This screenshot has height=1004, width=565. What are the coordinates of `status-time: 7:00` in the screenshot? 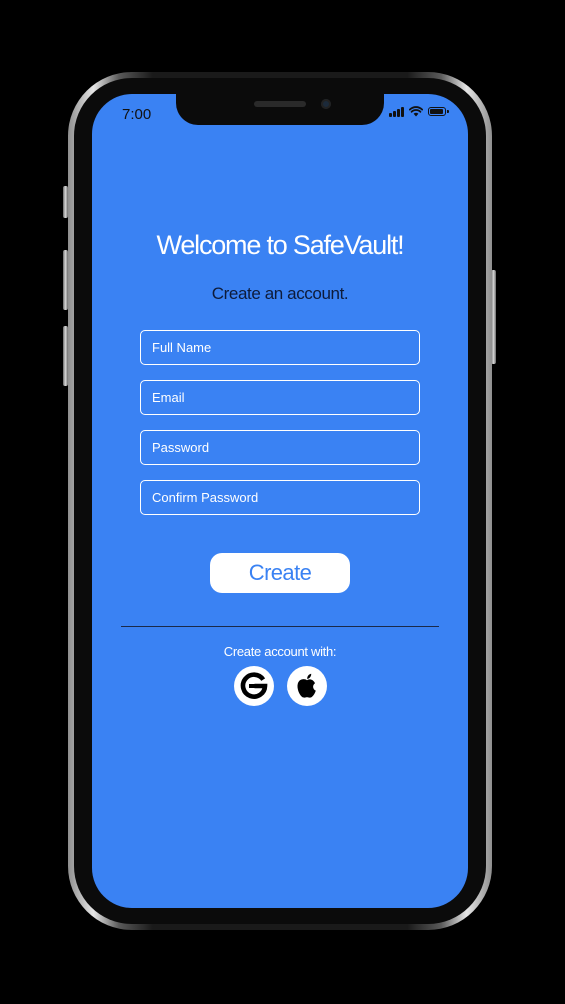 It's located at (137, 114).